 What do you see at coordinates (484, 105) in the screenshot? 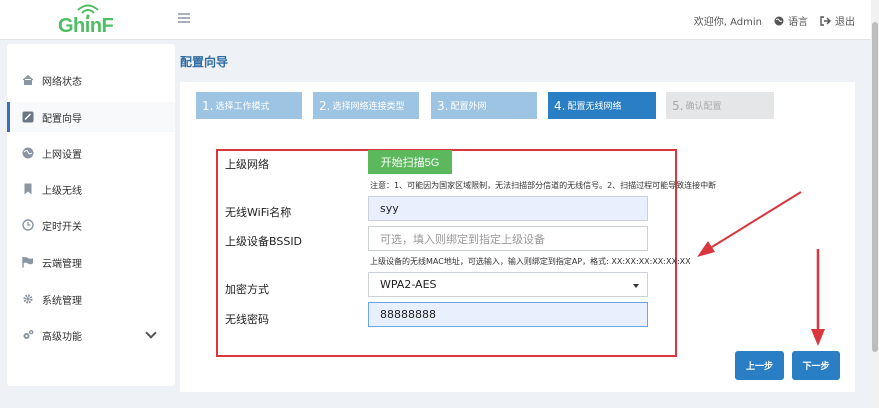
I see `wizard-step-3: 3. 配置外网` at bounding box center [484, 105].